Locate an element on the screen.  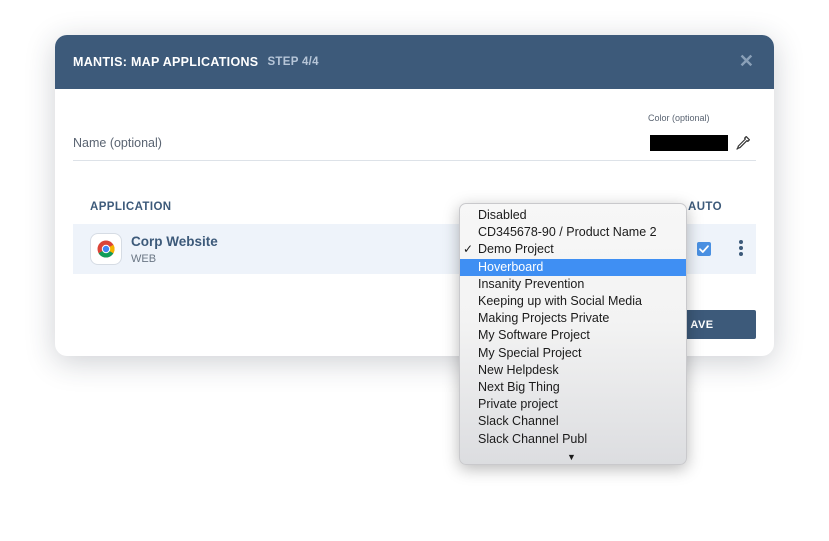
column-header-application: APPLICATION is located at coordinates (131, 207).